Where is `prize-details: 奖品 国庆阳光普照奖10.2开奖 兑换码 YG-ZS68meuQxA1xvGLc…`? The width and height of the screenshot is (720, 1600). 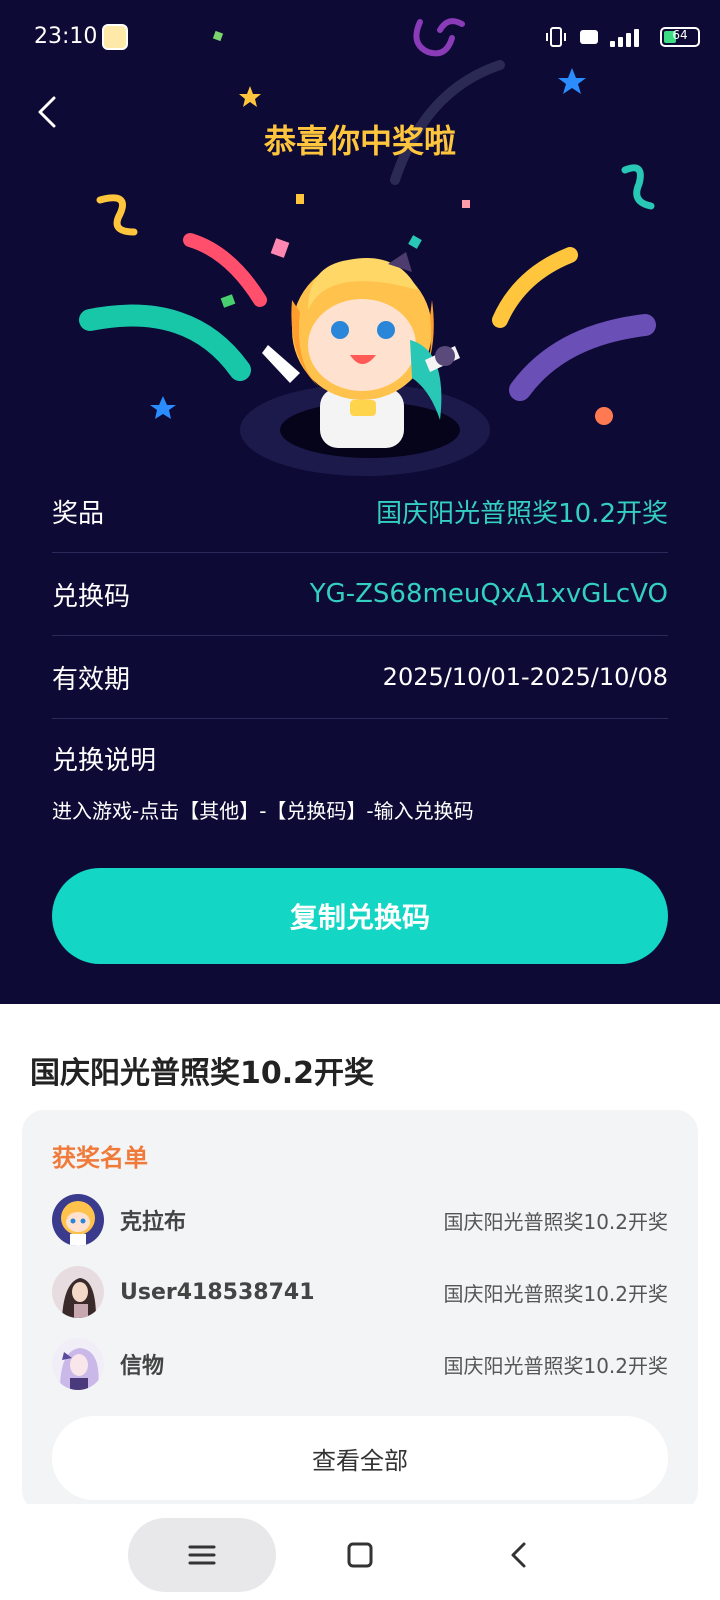
prize-details: 奖品 国庆阳光普照奖10.2开奖 兑换码 YG-ZS68meuQxA1xvGLc… is located at coordinates (360, 594).